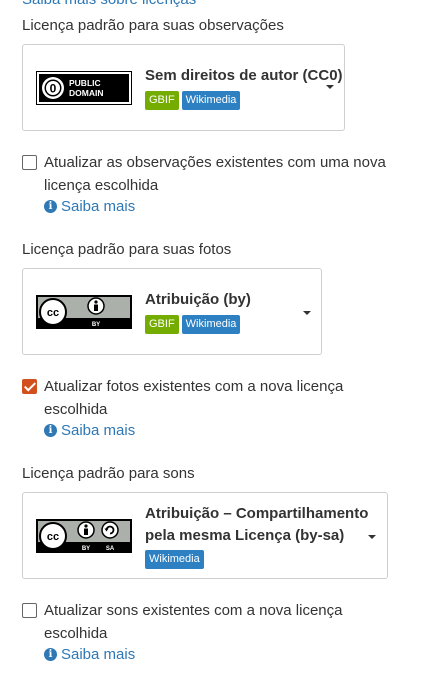 The image size is (429, 673). I want to click on cc-by-badge: cc BY, so click(84, 312).